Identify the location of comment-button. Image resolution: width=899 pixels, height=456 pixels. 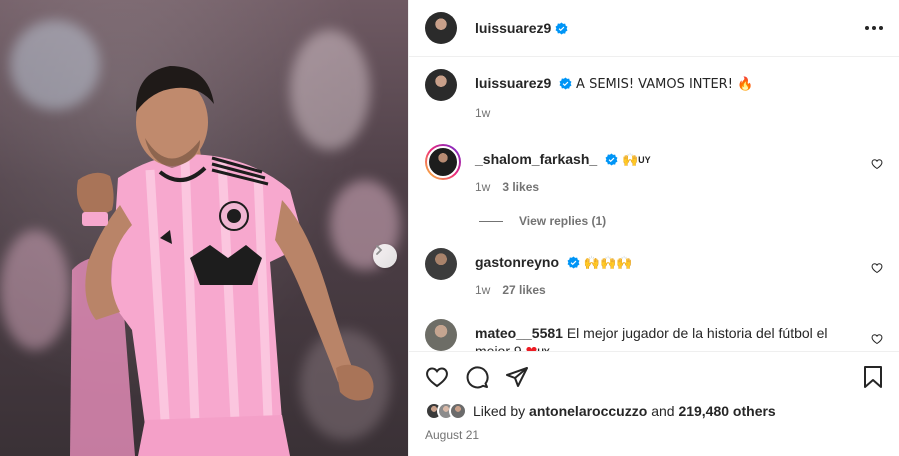
(477, 377).